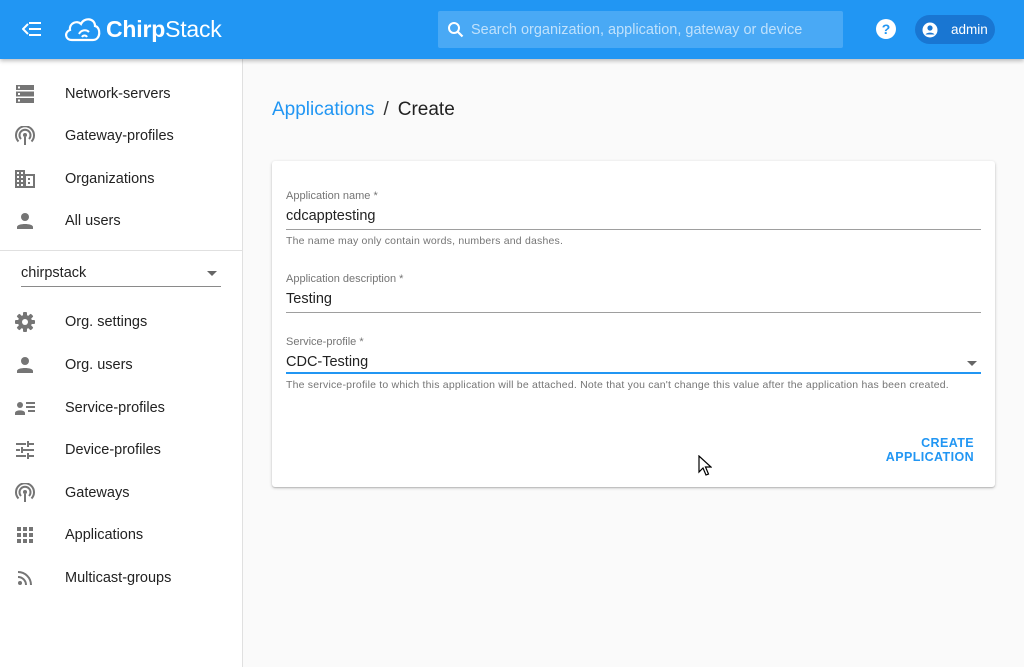  What do you see at coordinates (97, 493) in the screenshot?
I see `sidebar-item-label: Gateways` at bounding box center [97, 493].